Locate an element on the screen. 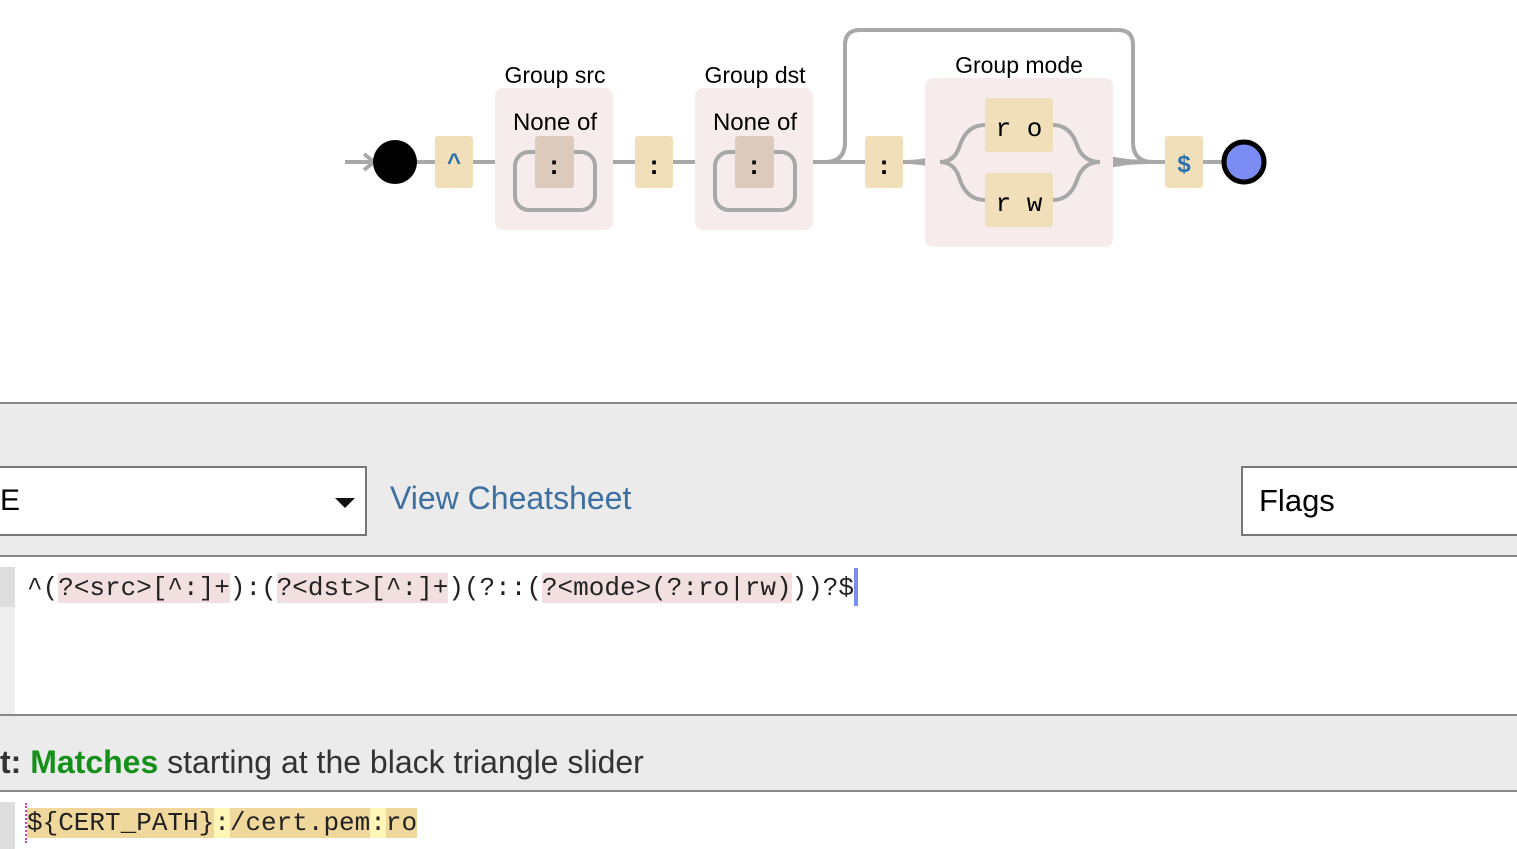  view-cheatsheet-link: View Cheatsheet is located at coordinates (510, 498).